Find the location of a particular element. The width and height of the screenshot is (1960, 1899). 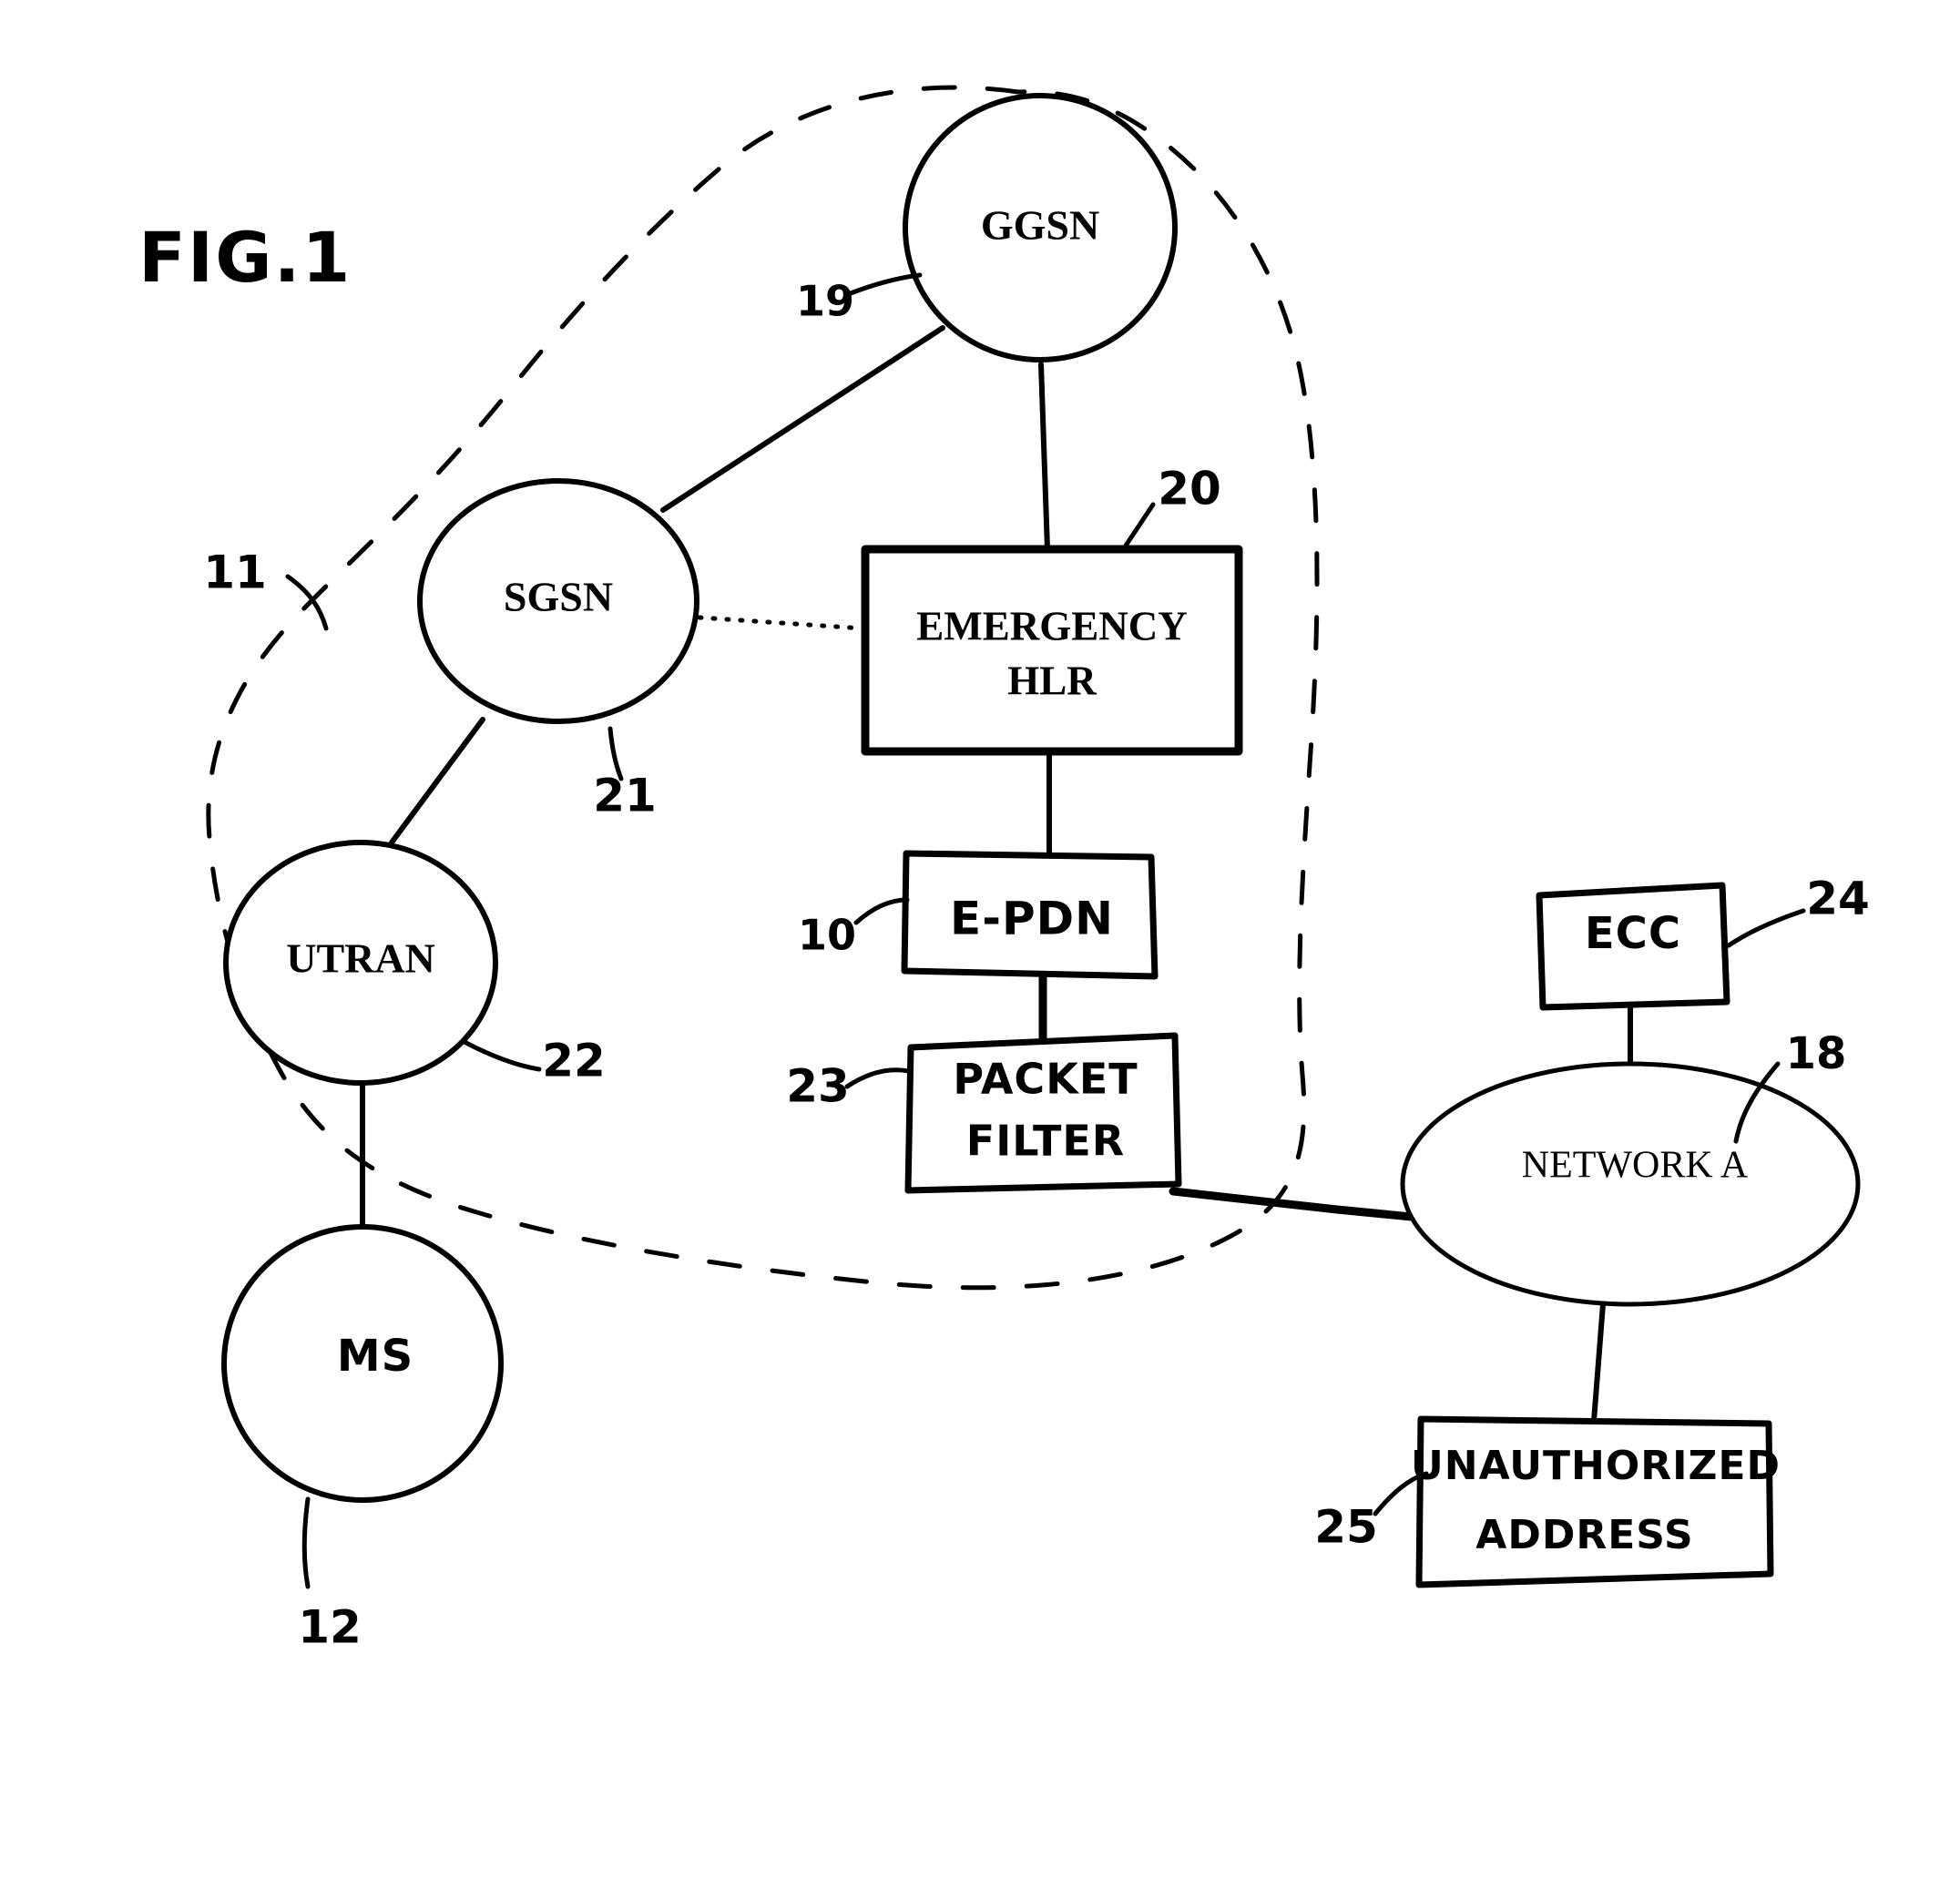

node-emergency-hlr-label-line2: HLR is located at coordinates (1052, 680).